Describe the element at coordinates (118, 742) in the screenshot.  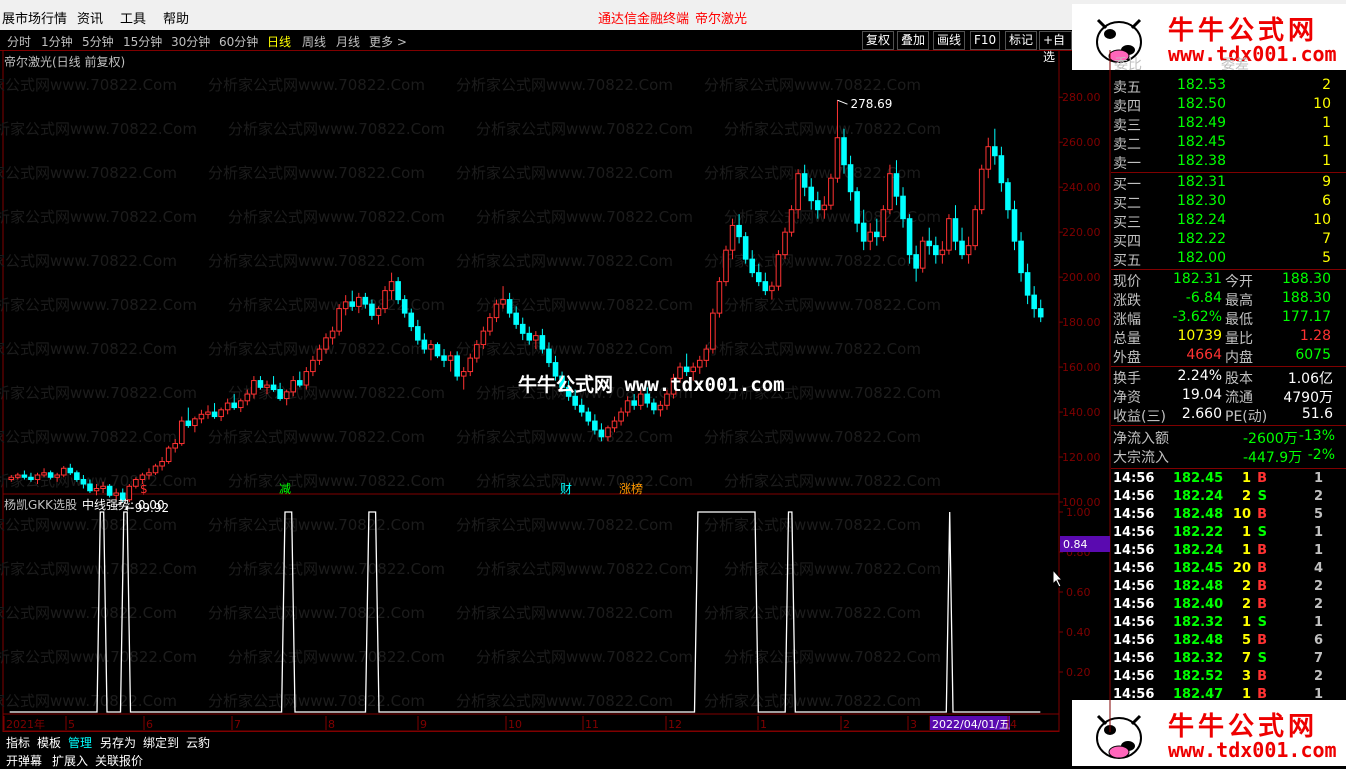
I see `tab-save-as: 另存为` at that location.